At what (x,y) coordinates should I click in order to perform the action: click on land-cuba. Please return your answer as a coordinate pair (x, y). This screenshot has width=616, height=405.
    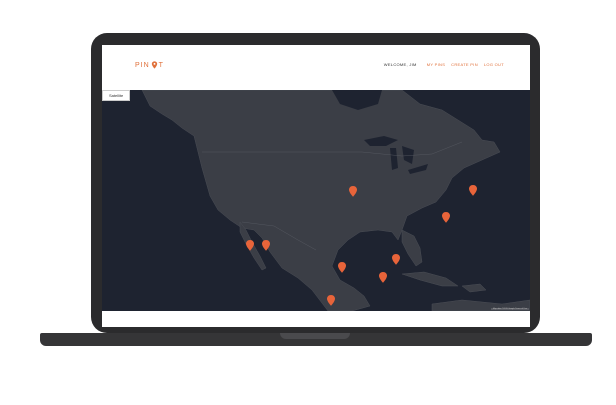
    Looking at the image, I should click on (430, 279).